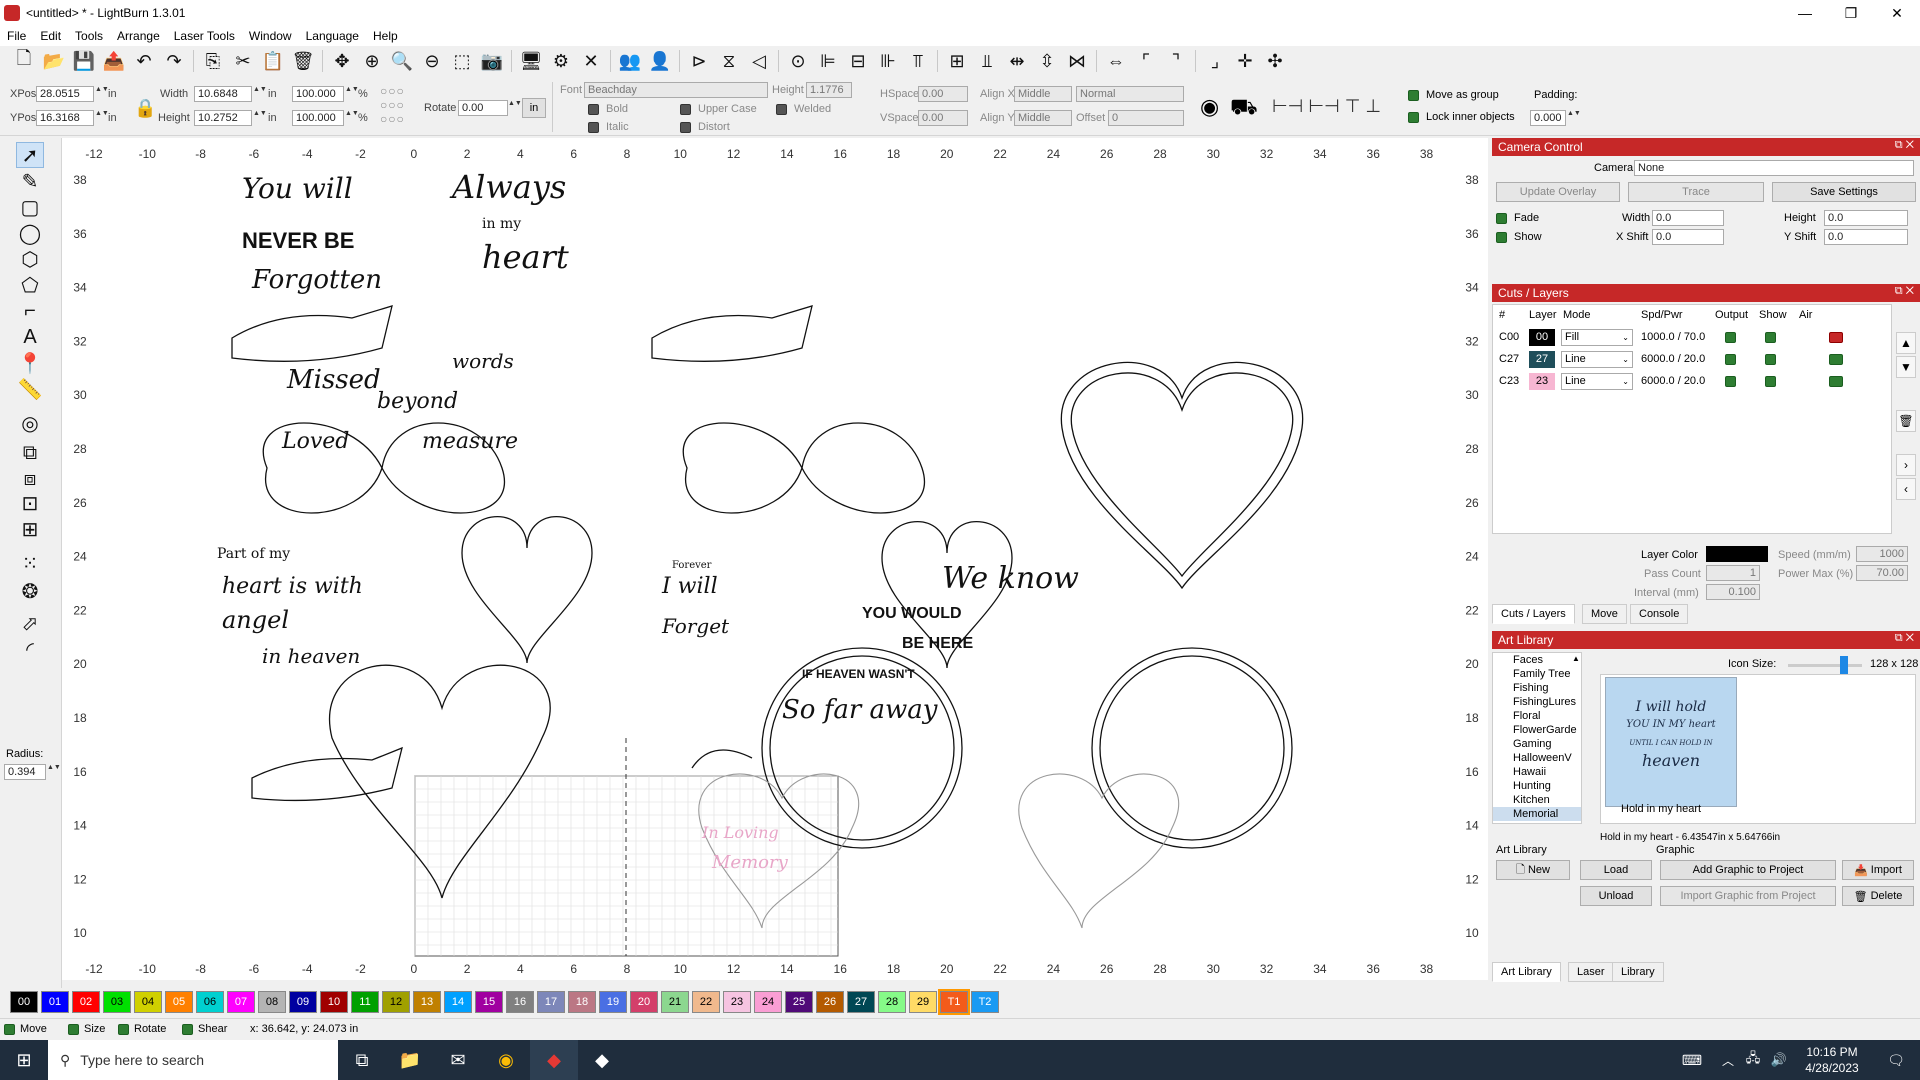 This screenshot has height=1080, width=1920. Describe the element at coordinates (427, 1002) in the screenshot. I see `palette-swatch-13: 13` at that location.